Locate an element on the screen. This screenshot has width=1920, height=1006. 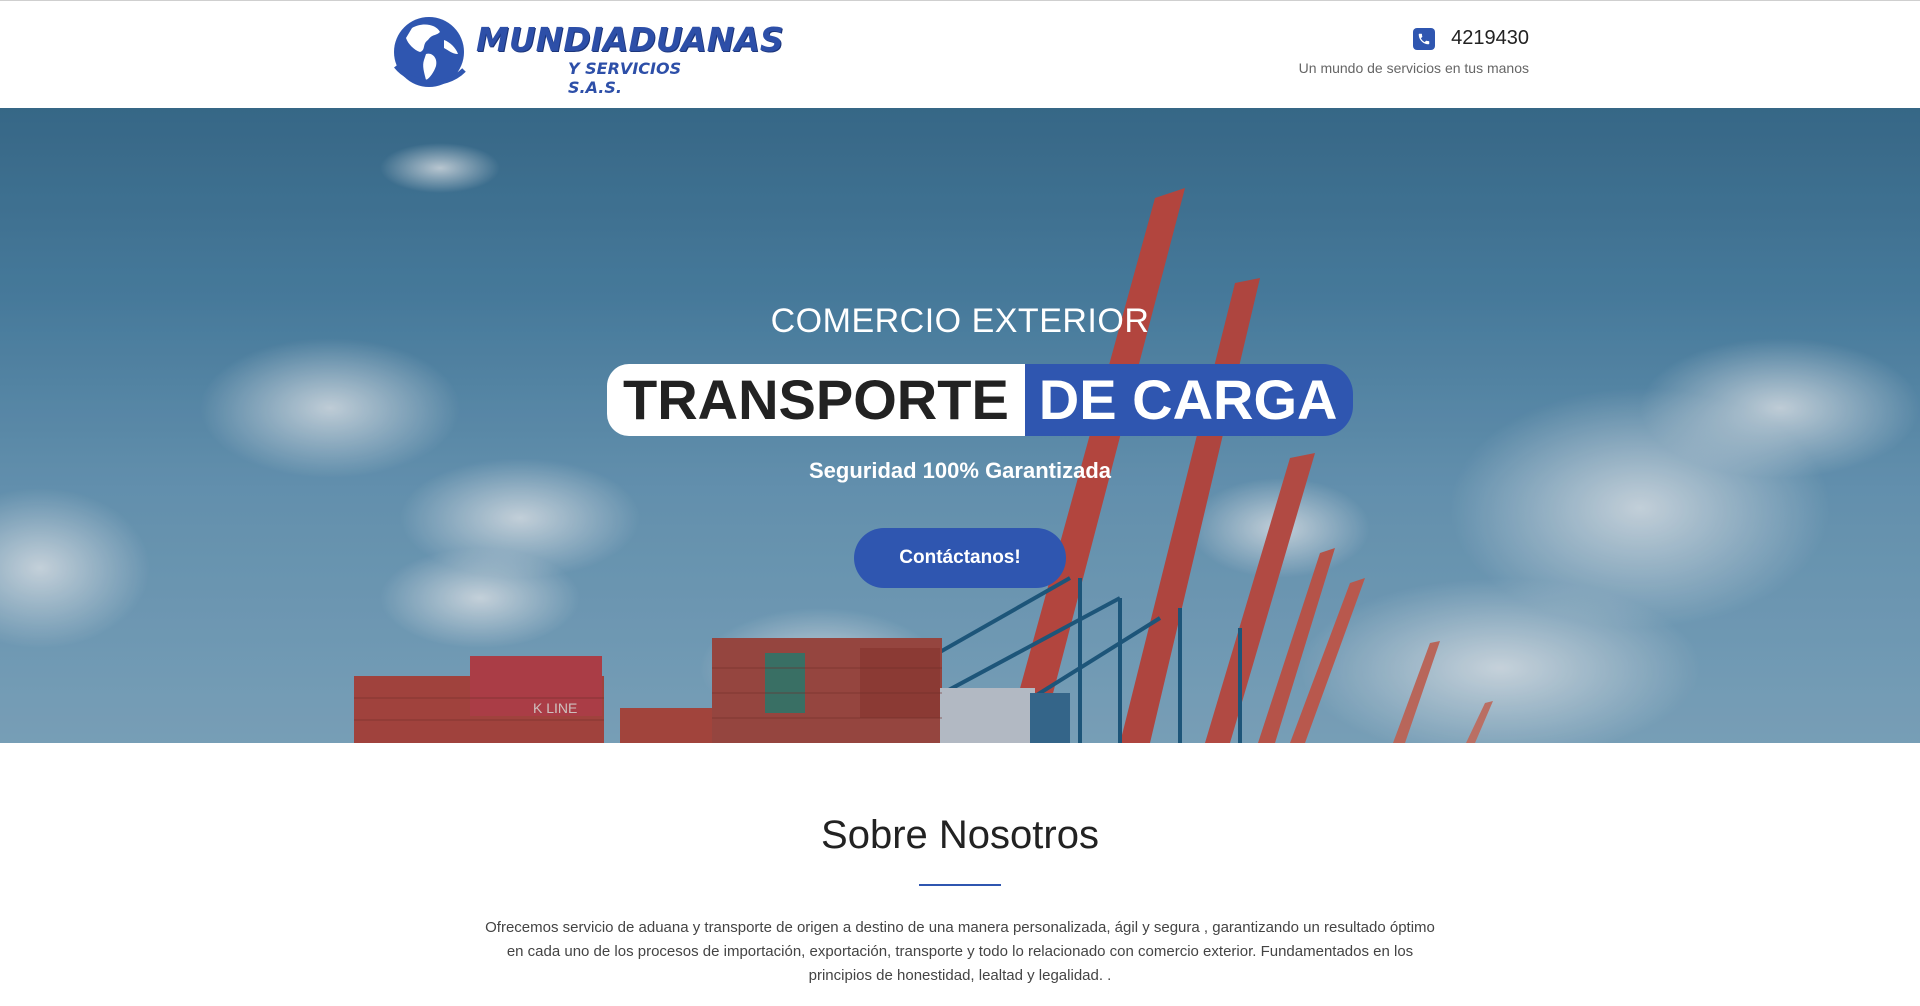
hero-title-part1: TRANSPORTE is located at coordinates (816, 400).